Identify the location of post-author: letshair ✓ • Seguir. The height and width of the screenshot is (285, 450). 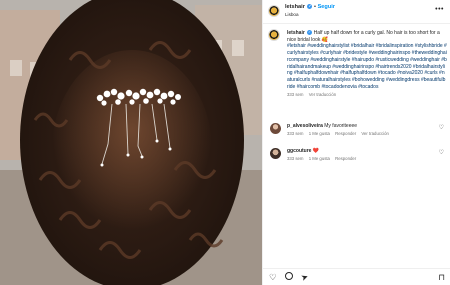
(310, 7).